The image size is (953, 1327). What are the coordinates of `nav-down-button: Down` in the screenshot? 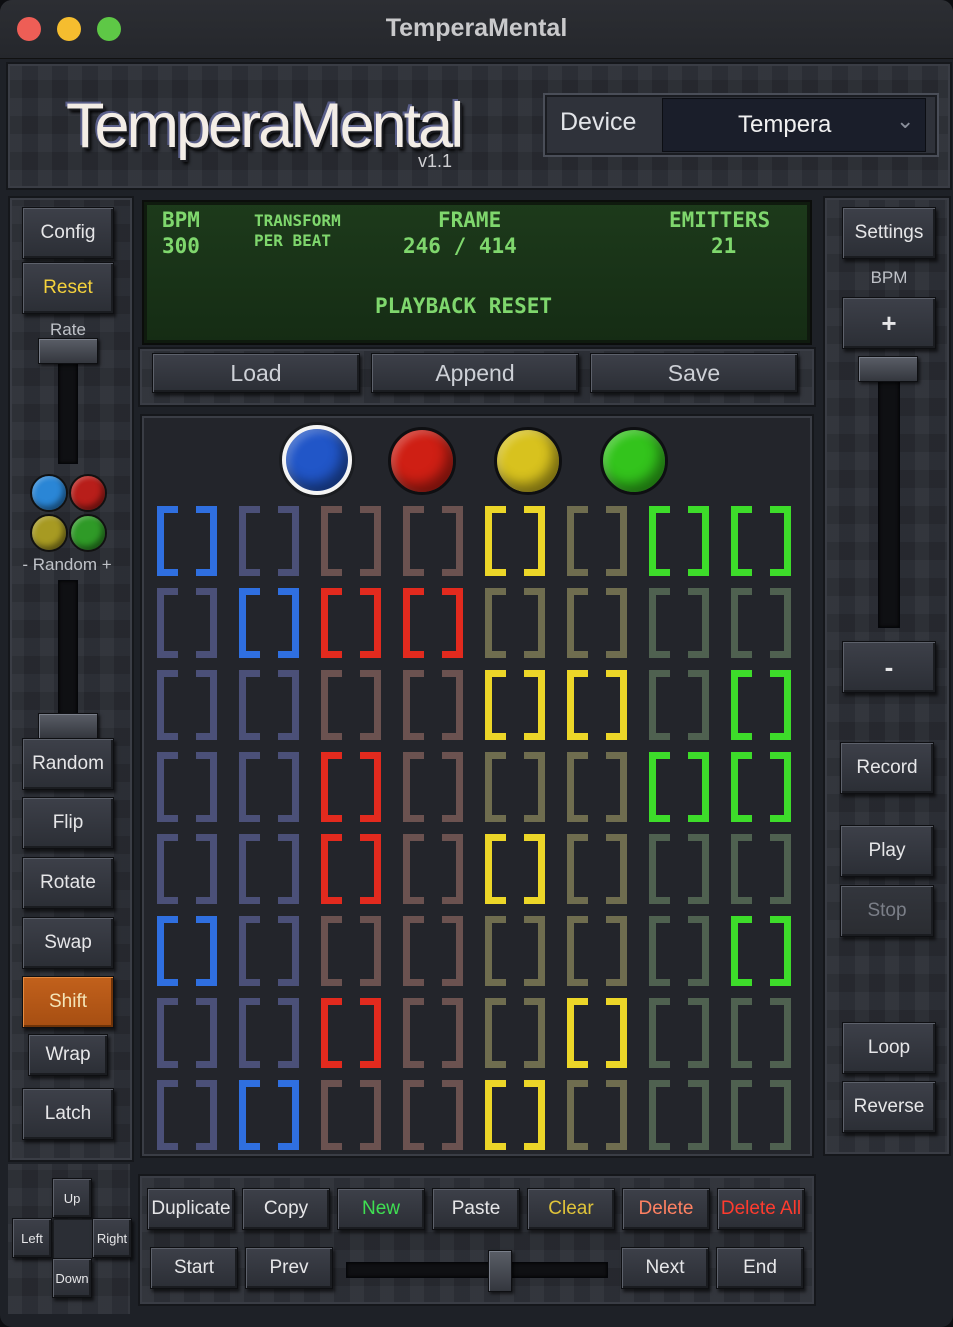 It's located at (72, 1278).